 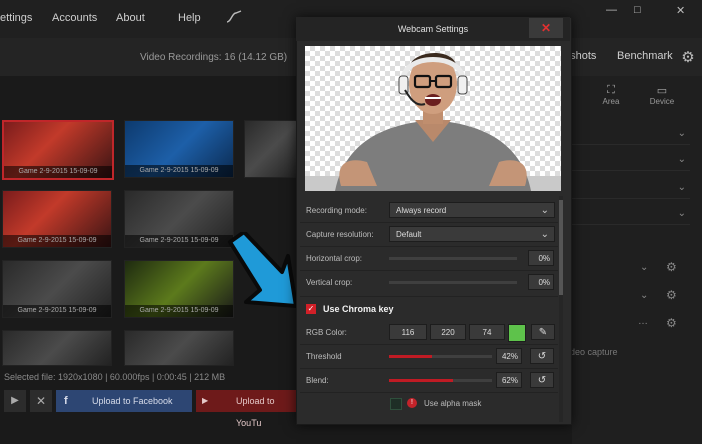 What do you see at coordinates (336, 210) in the screenshot?
I see `recording-mode-label: Recording mode:` at bounding box center [336, 210].